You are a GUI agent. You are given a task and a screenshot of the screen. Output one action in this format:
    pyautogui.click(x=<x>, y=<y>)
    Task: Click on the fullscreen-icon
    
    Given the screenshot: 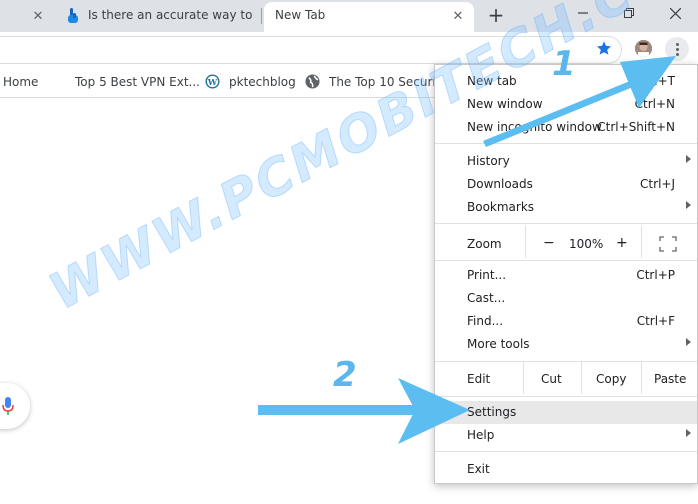 What is the action you would take?
    pyautogui.click(x=668, y=244)
    